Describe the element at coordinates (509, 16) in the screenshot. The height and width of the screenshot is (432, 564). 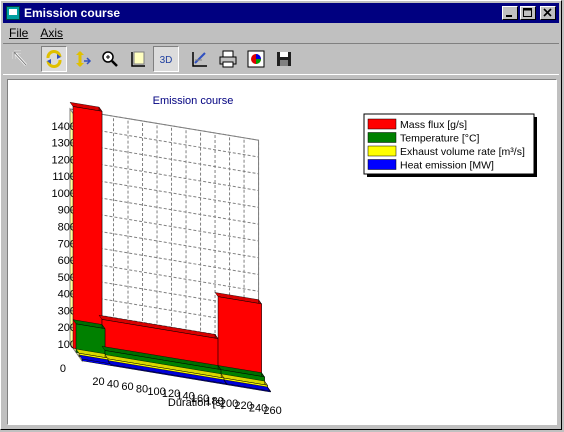
I see `minimize-icon` at that location.